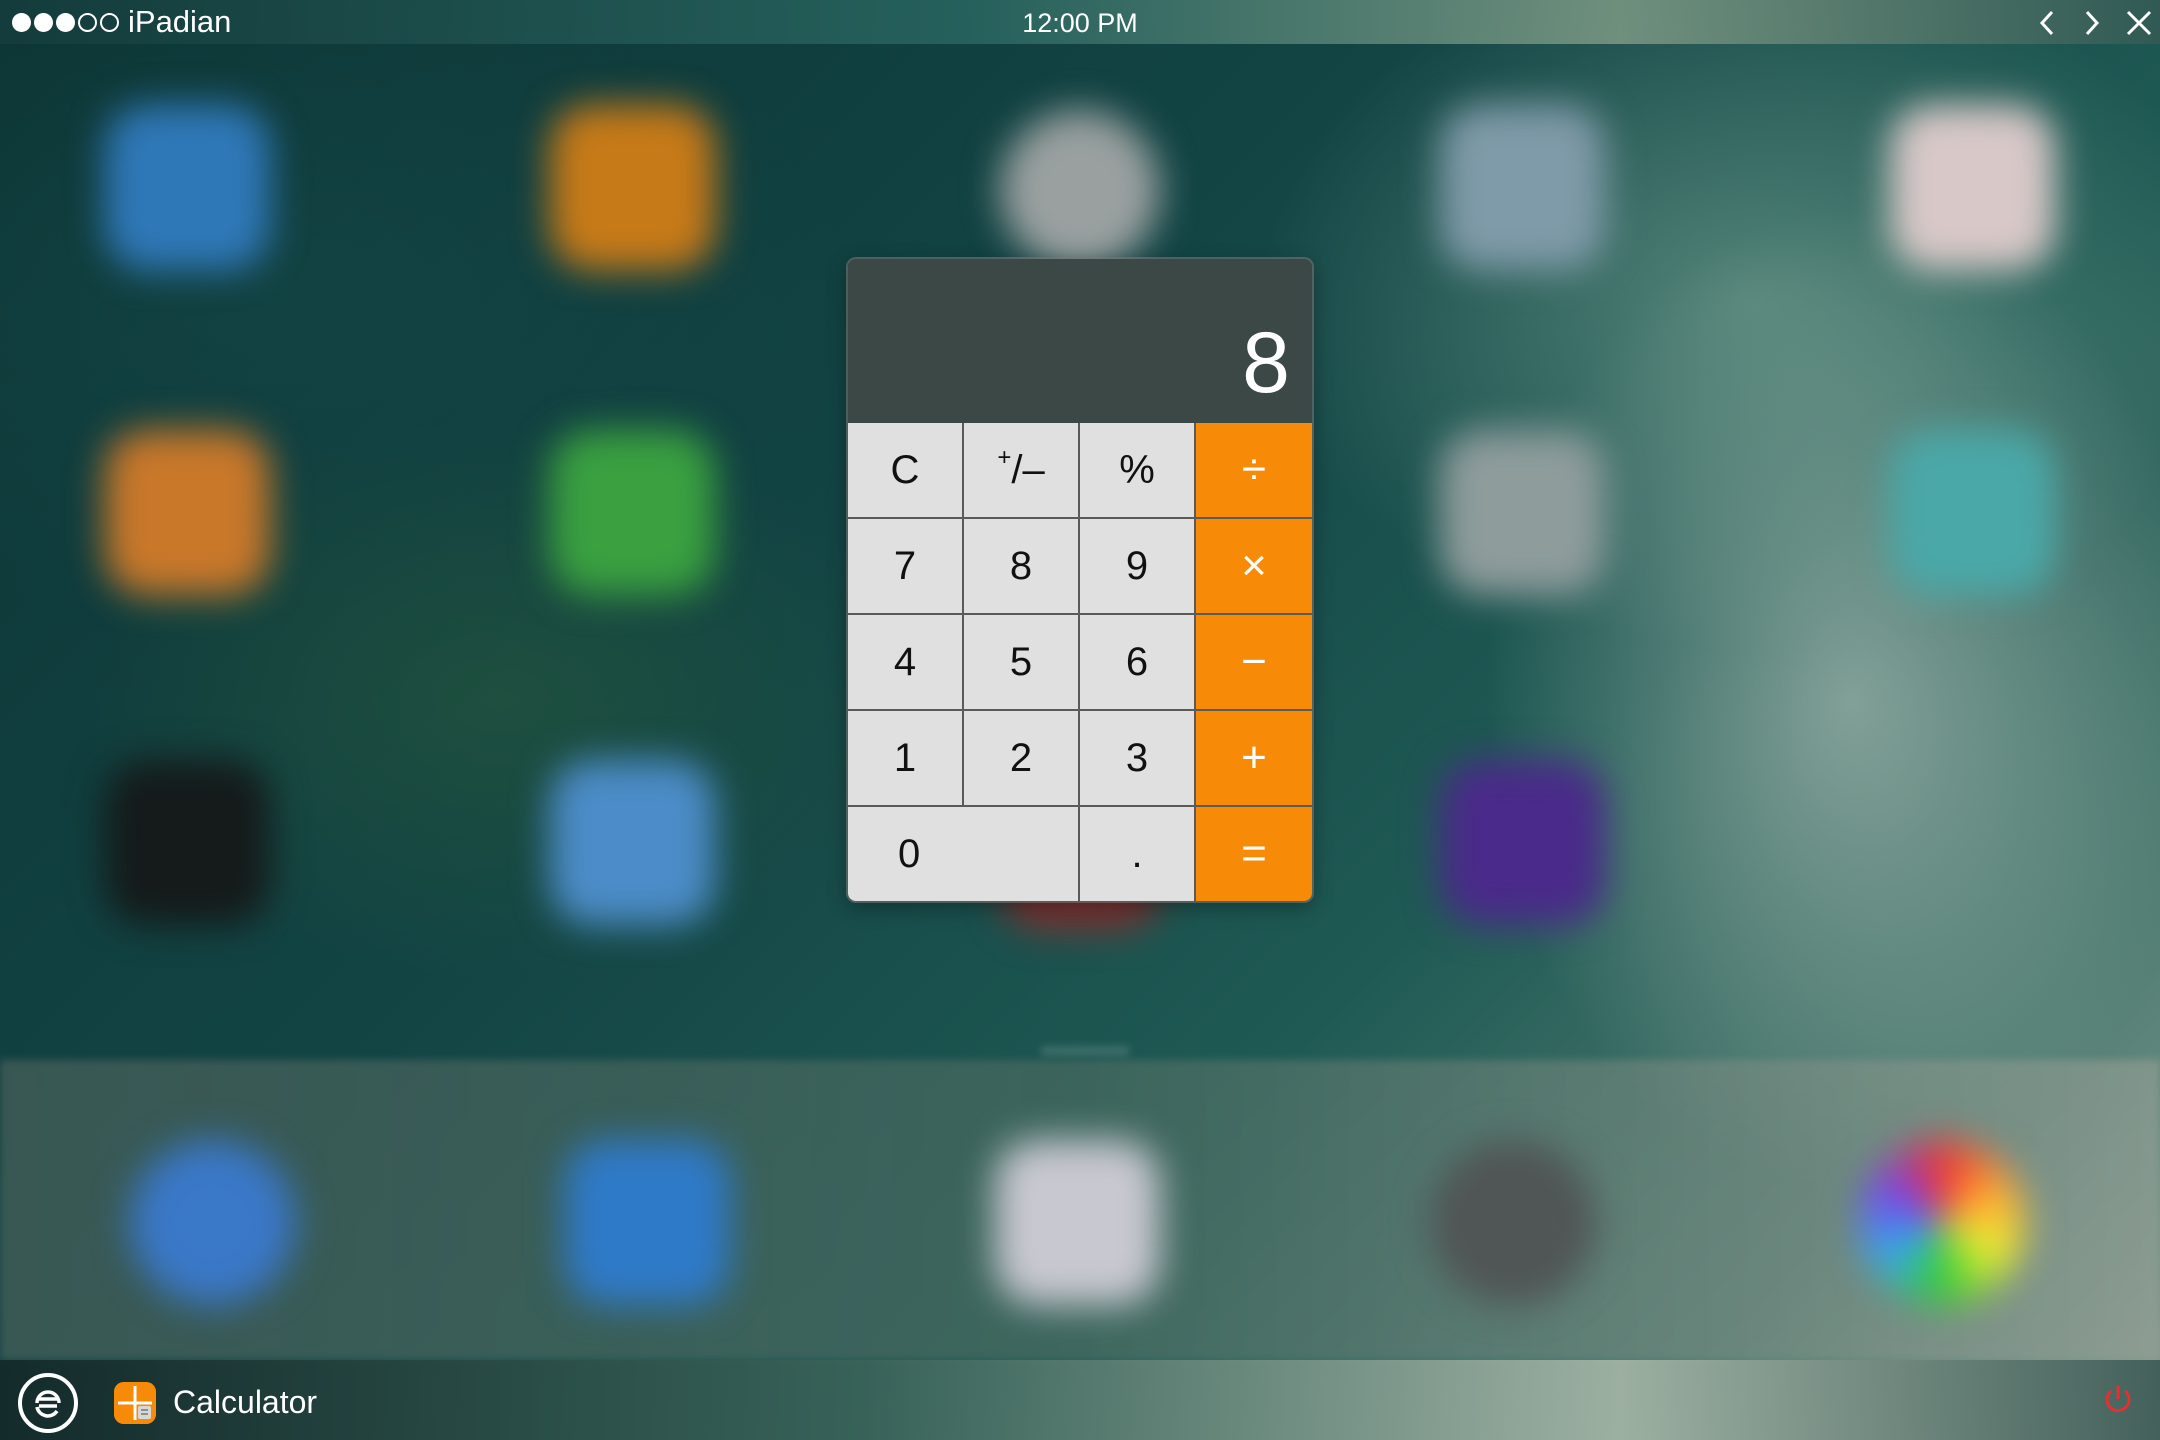 Image resolution: width=2160 pixels, height=1440 pixels. I want to click on decimal-button: ., so click(1138, 854).